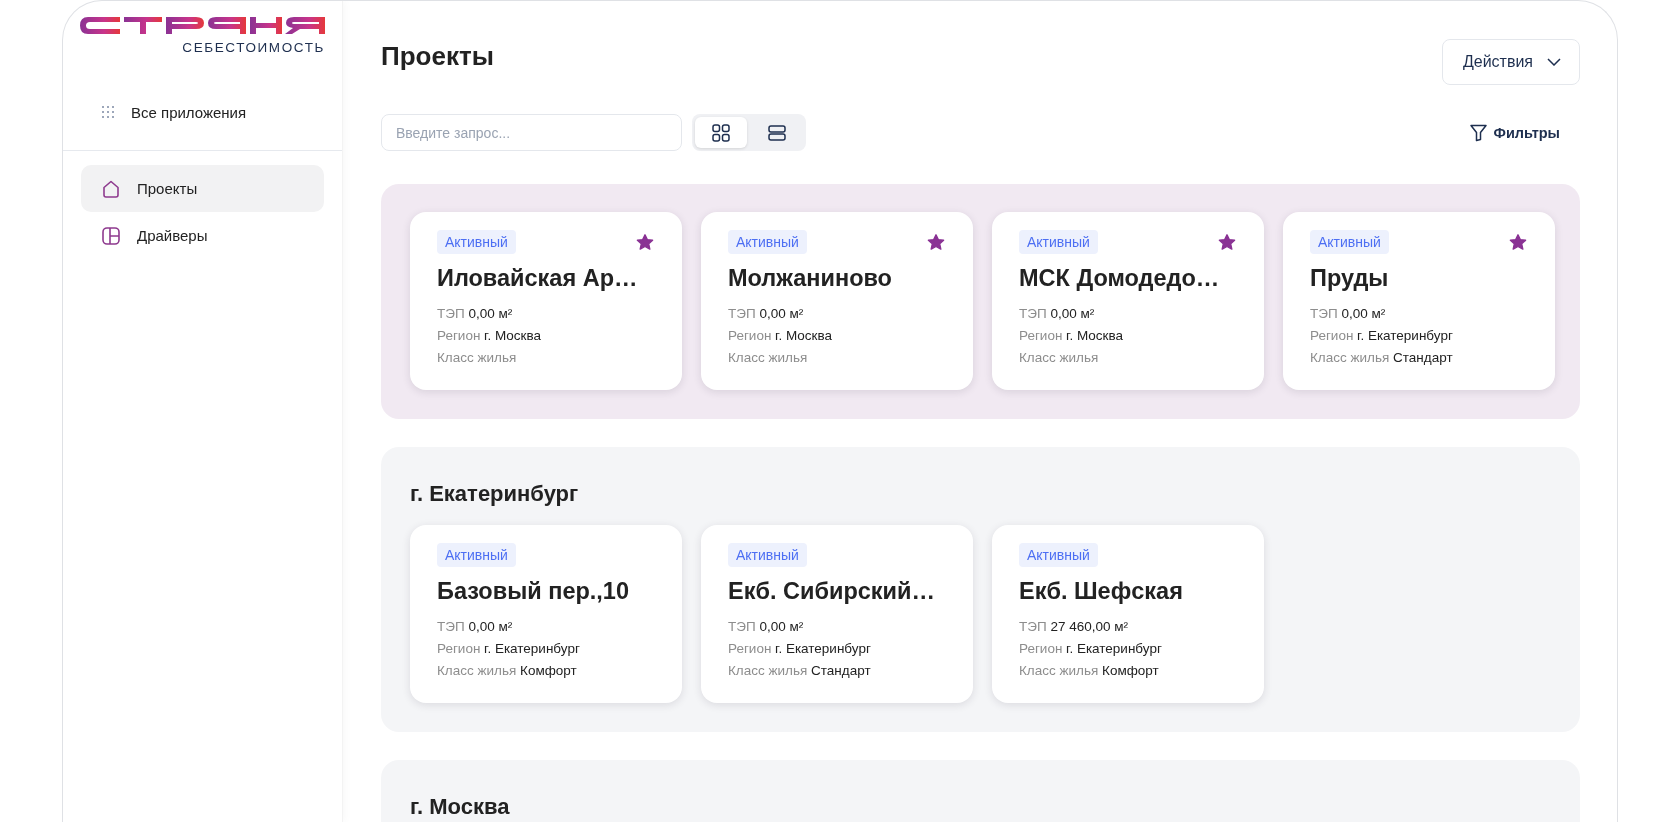 The image size is (1680, 824). I want to click on actions-button: Действия, so click(1510, 62).